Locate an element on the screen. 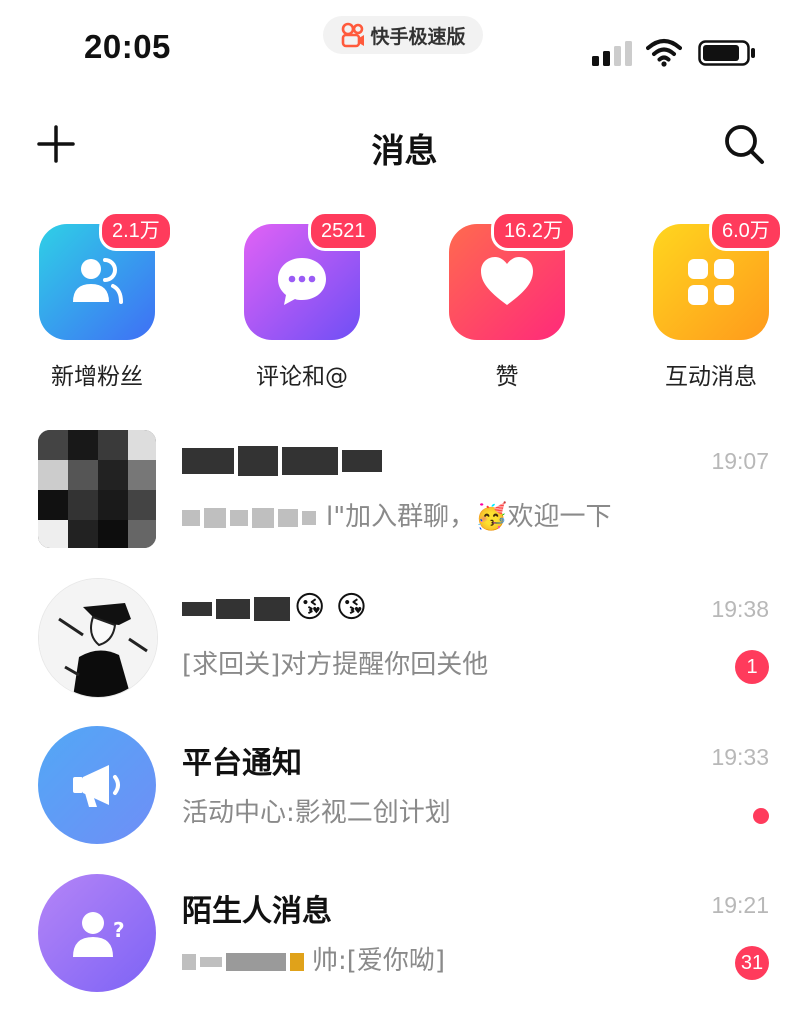 The image size is (809, 1022). shortcut-comments-mentions: 2521 评论和@ is located at coordinates (324, 302).